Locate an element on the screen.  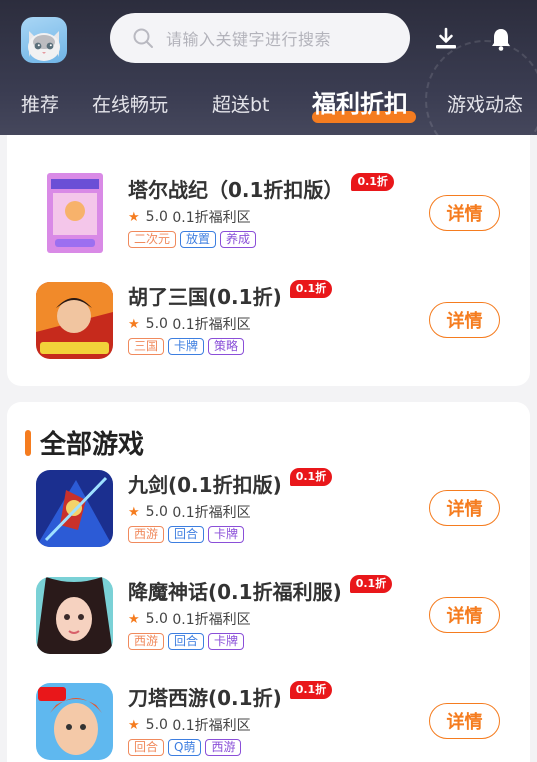
game-tags: 三国 卡牌 策略 is located at coordinates (186, 346).